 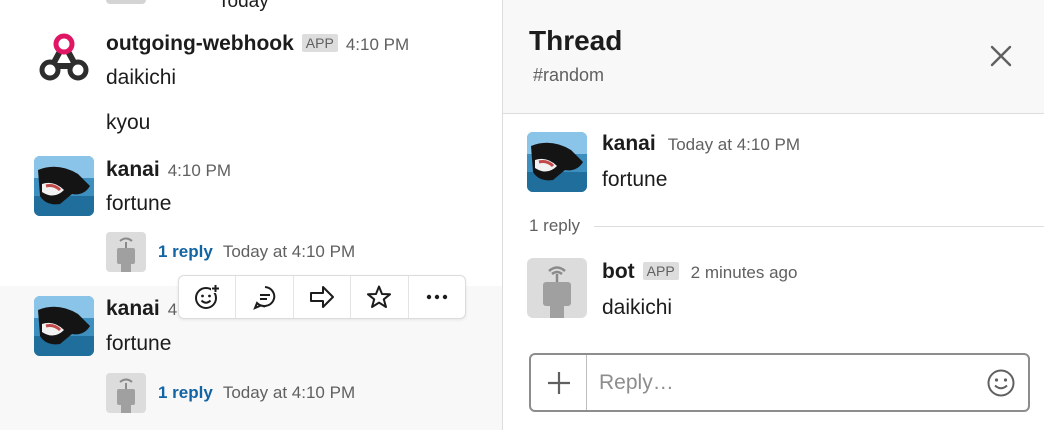 What do you see at coordinates (773, 57) in the screenshot?
I see `thread-header: Thread #random` at bounding box center [773, 57].